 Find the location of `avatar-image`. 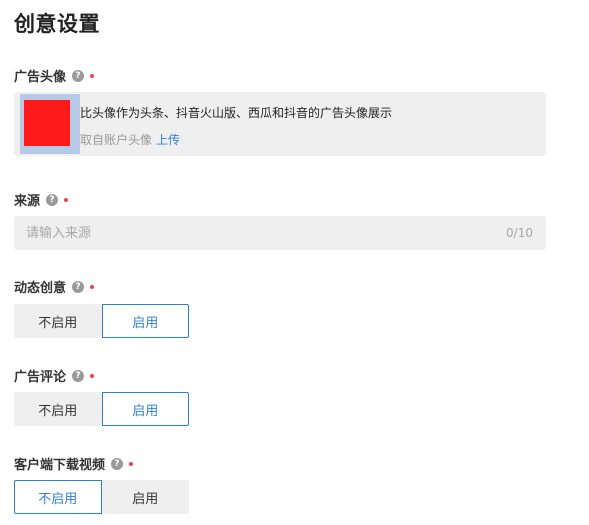

avatar-image is located at coordinates (50, 124).